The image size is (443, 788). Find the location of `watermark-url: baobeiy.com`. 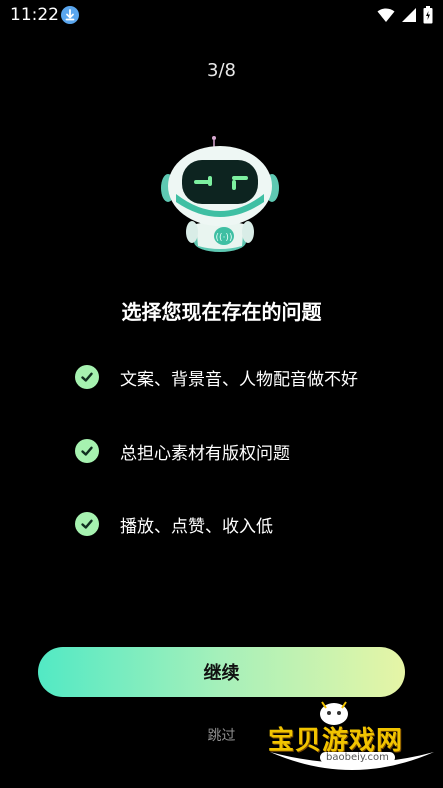

watermark-url: baobeiy.com is located at coordinates (357, 757).